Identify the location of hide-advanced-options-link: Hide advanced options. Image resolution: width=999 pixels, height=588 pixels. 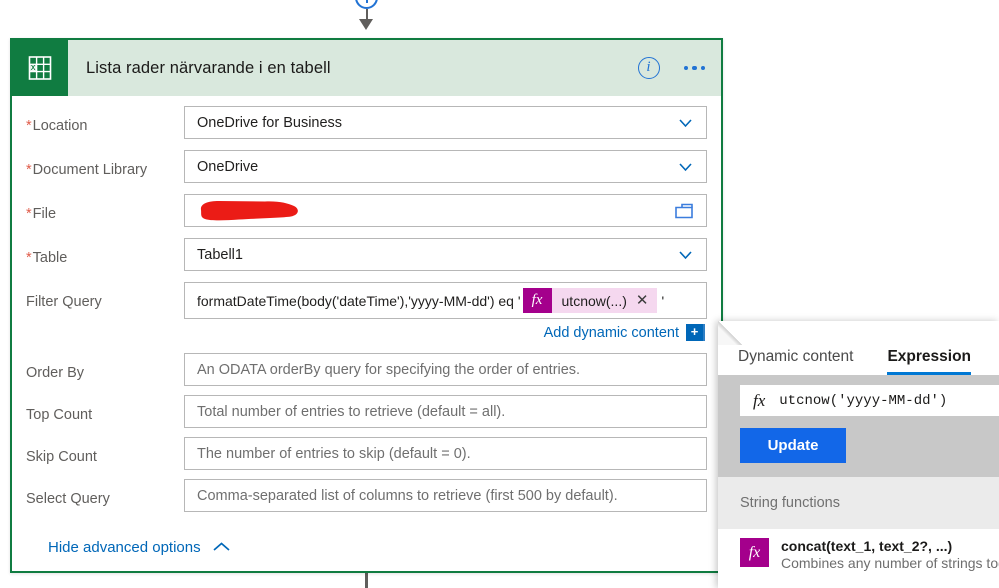
(377, 547).